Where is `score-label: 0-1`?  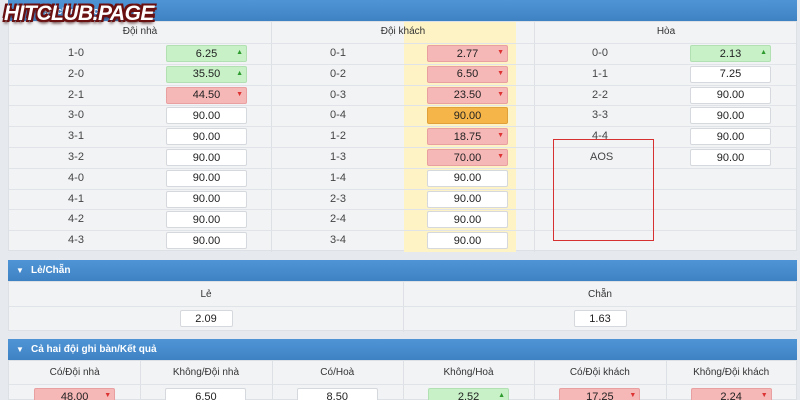
score-label: 0-1 is located at coordinates (338, 53).